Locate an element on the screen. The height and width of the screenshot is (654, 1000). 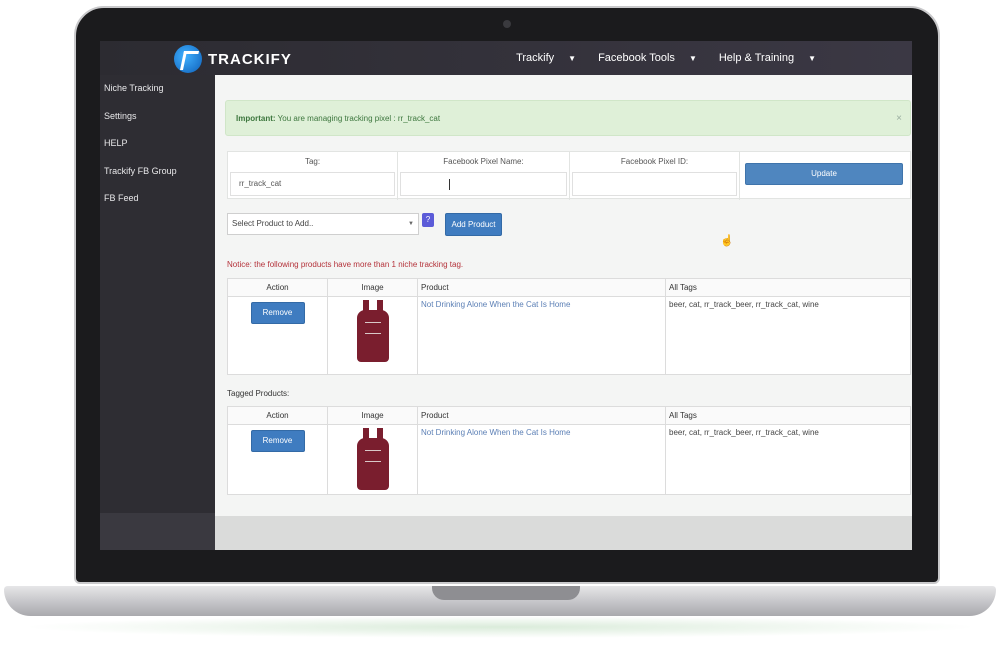
brand-name: TRACKIFY is located at coordinates (250, 59).